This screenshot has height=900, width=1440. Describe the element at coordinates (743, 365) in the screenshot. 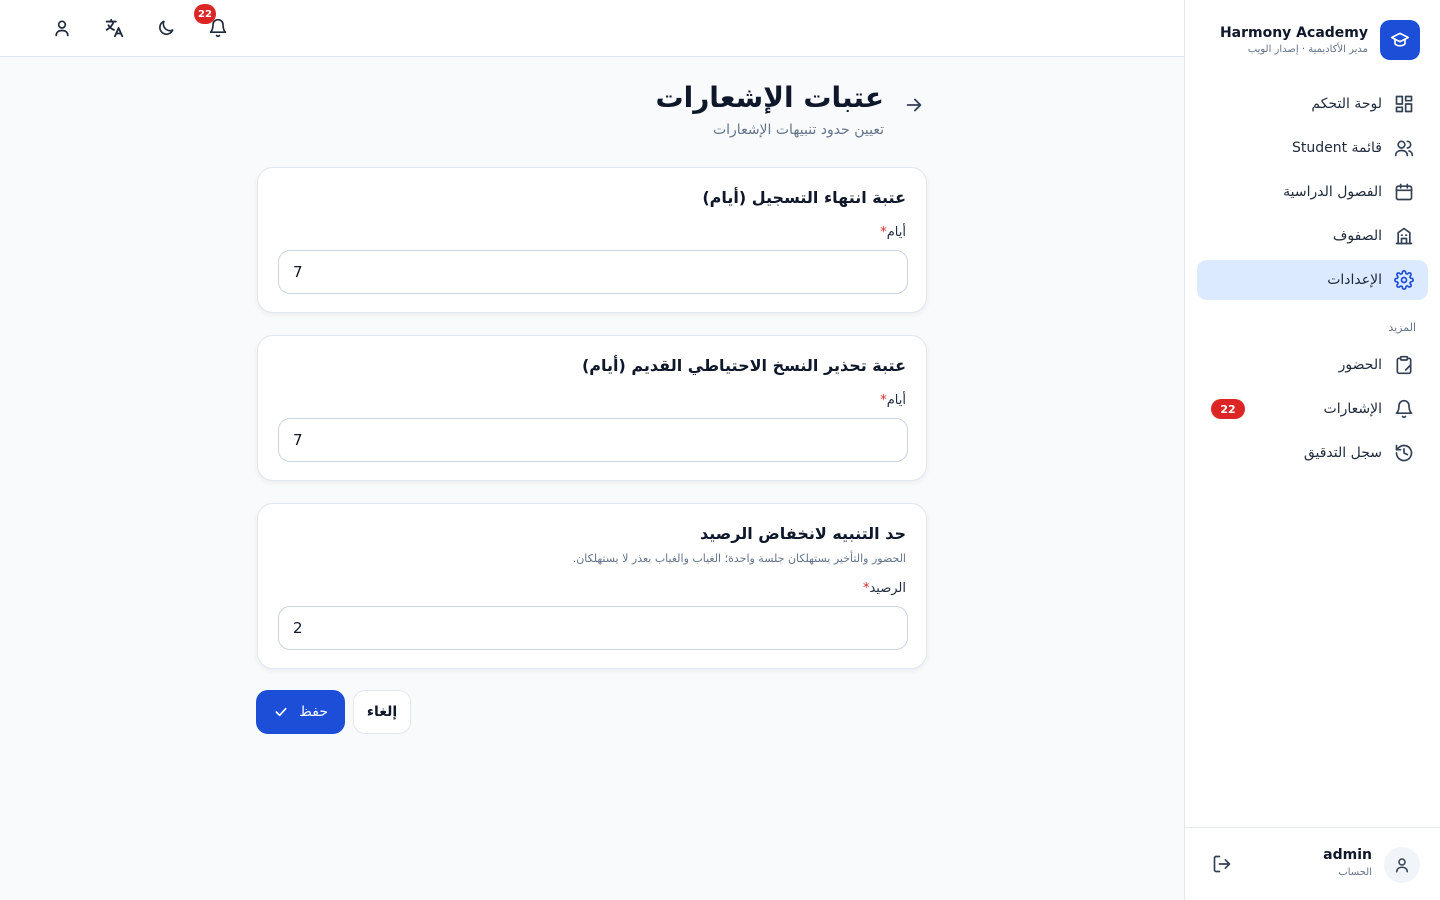

I see `card-title: عتبة تحذير النسخ الاحتياطي القديم (أيام)` at that location.